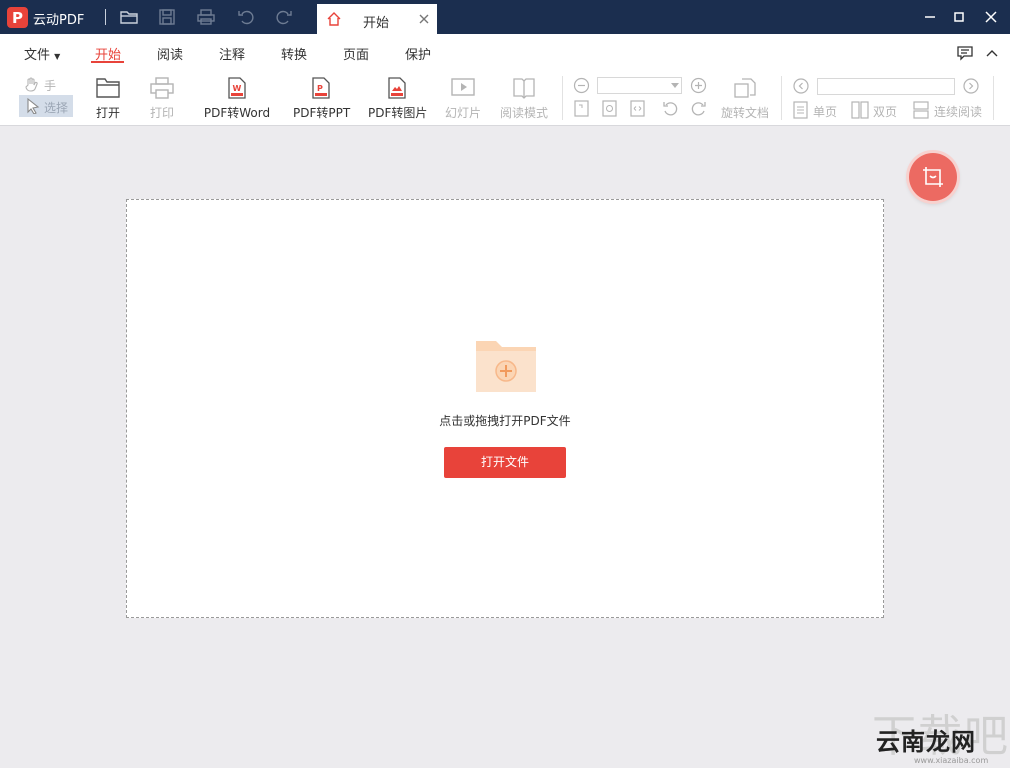 This screenshot has height=768, width=1010. I want to click on app-title: 云动PDF, so click(59, 20).